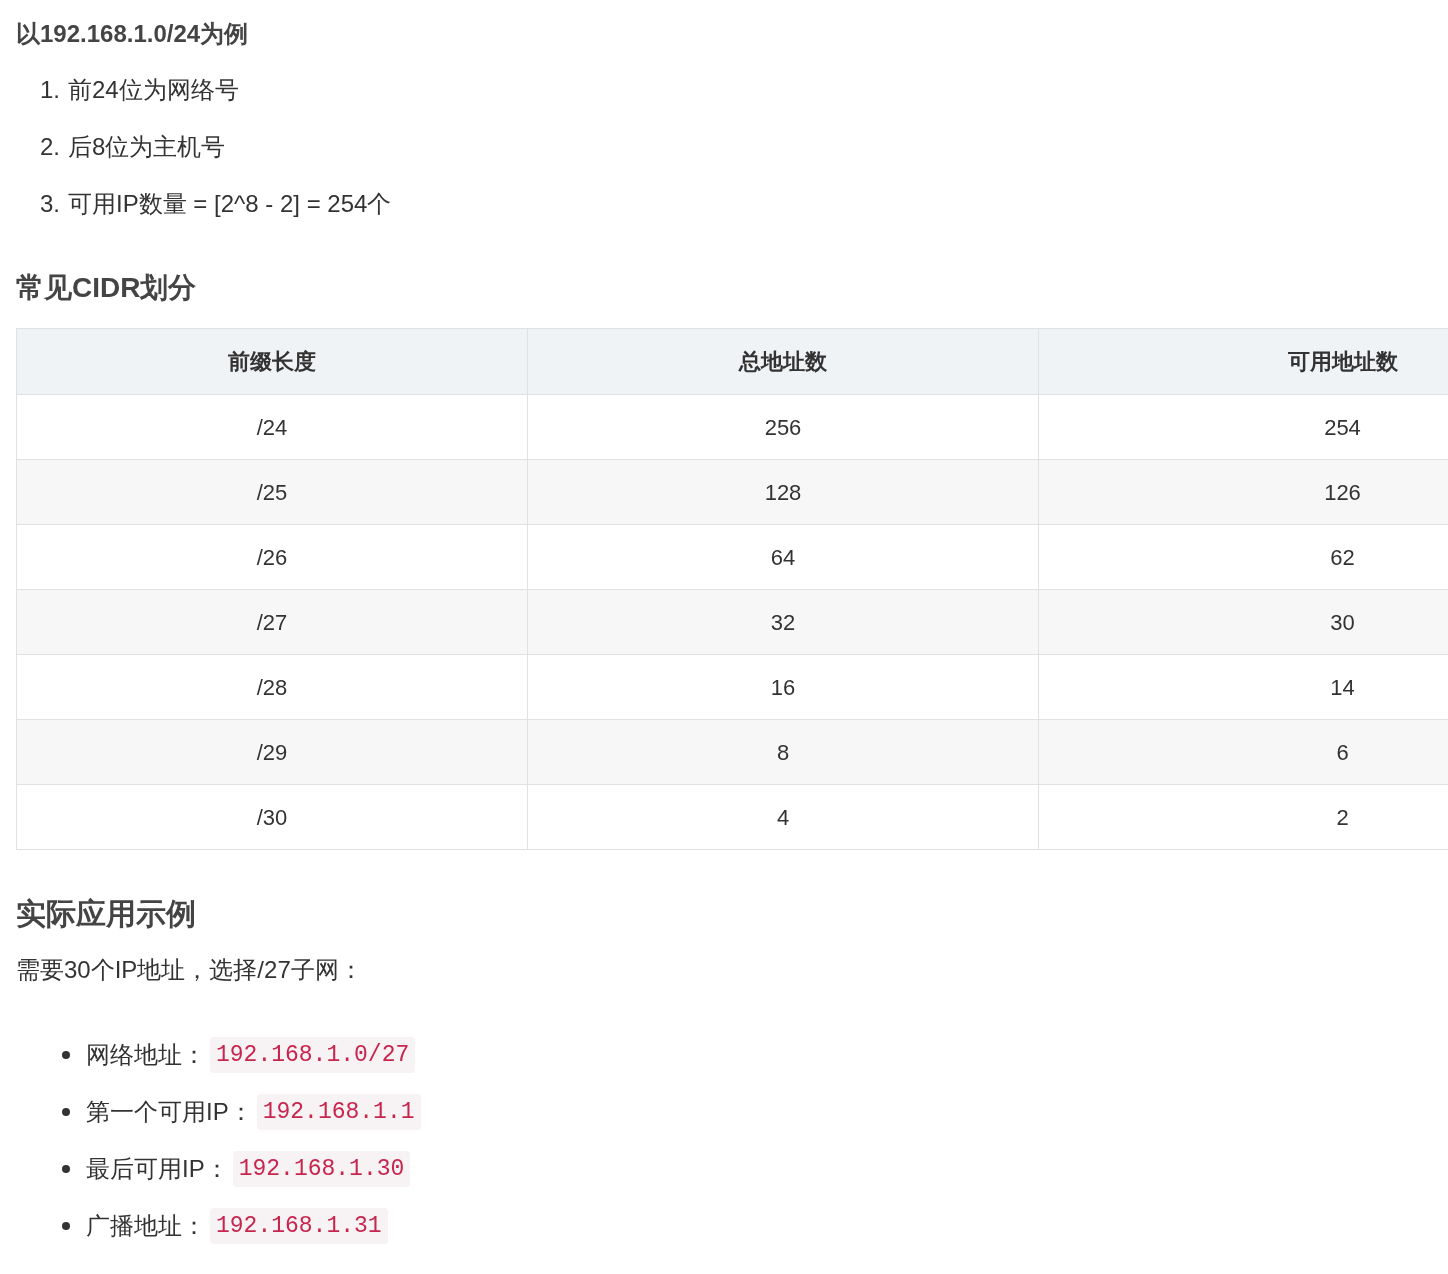 The width and height of the screenshot is (1448, 1274). Describe the element at coordinates (272, 752) in the screenshot. I see `table-cell: /29` at that location.